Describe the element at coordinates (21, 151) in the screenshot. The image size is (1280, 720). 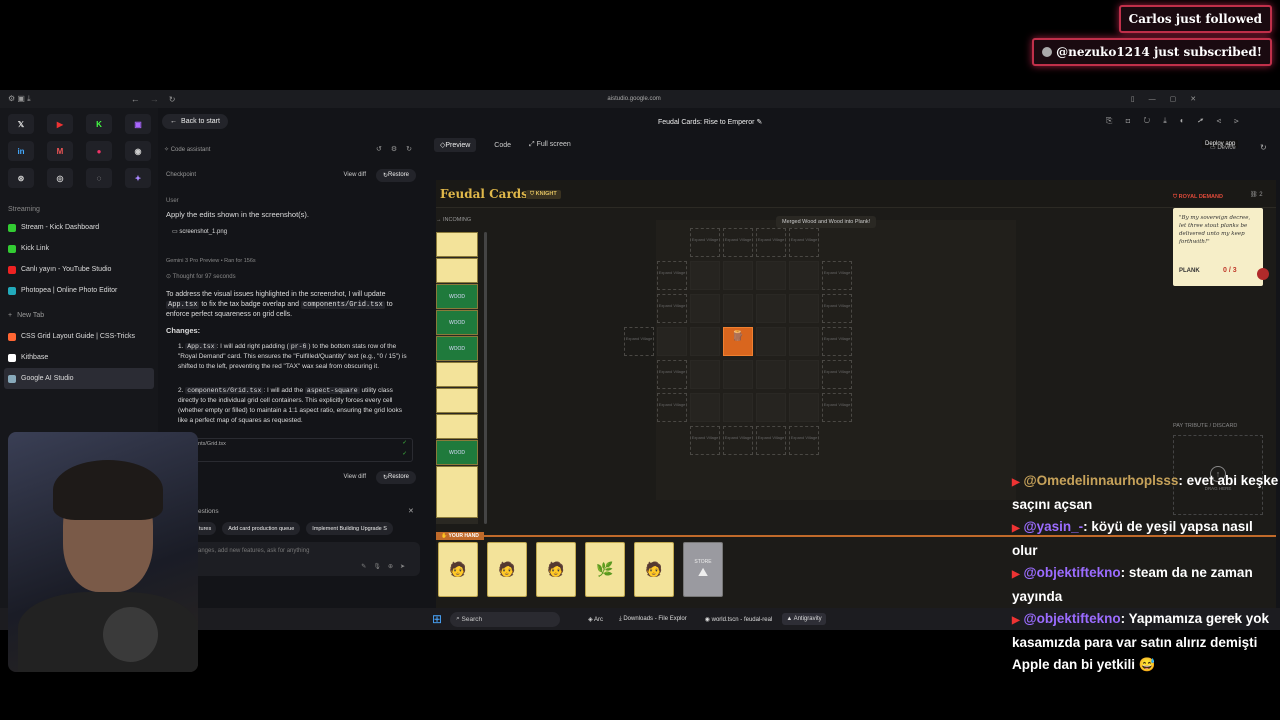
I see `linkedin-tile: in` at that location.